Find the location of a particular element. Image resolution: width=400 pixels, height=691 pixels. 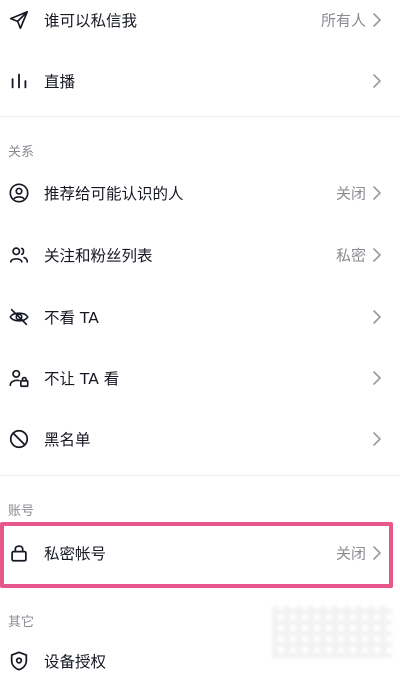

eye-off-icon is located at coordinates (19, 317).